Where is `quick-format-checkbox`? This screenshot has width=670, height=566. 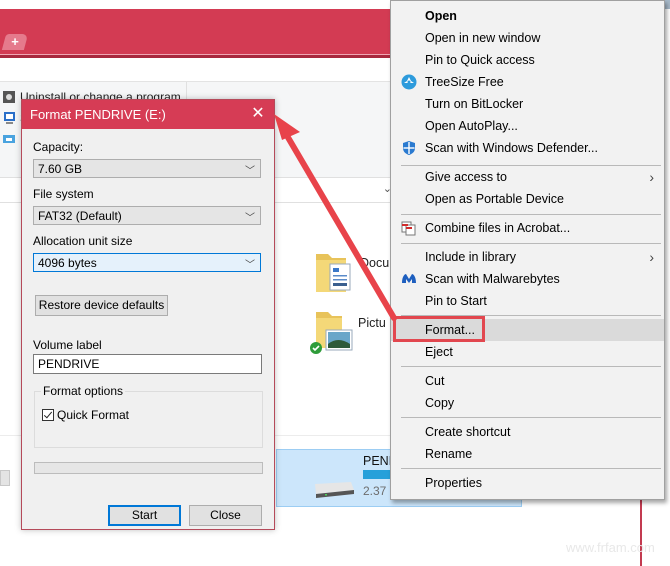 quick-format-checkbox is located at coordinates (48, 415).